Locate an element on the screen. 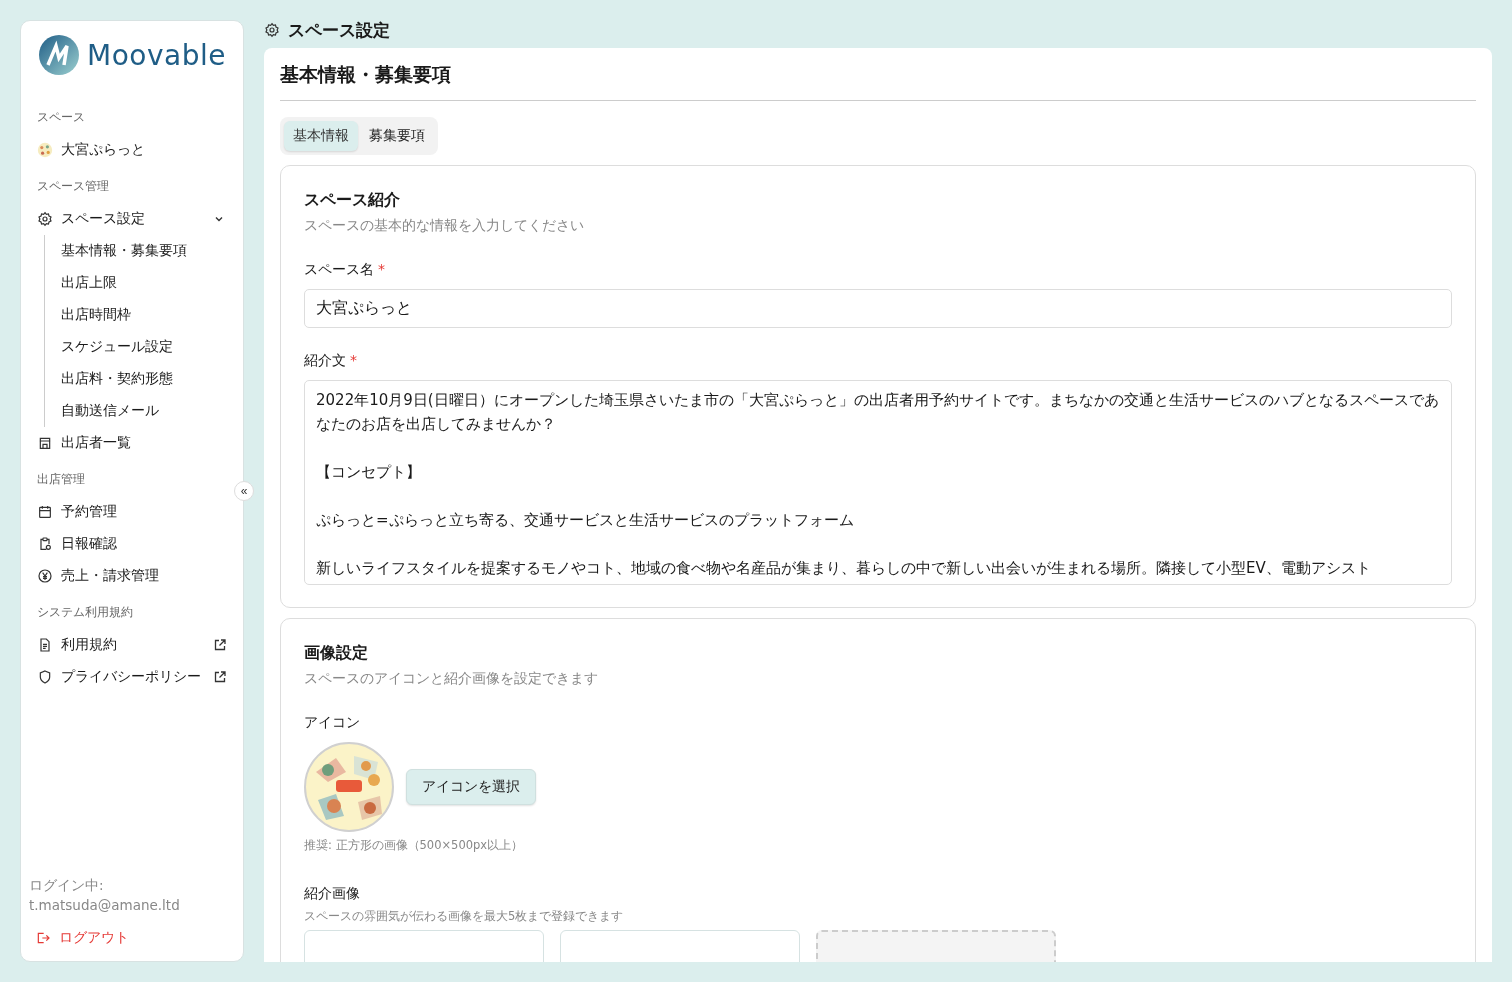  sub-nav-item: 出店料・契約形態 is located at coordinates (144, 379).